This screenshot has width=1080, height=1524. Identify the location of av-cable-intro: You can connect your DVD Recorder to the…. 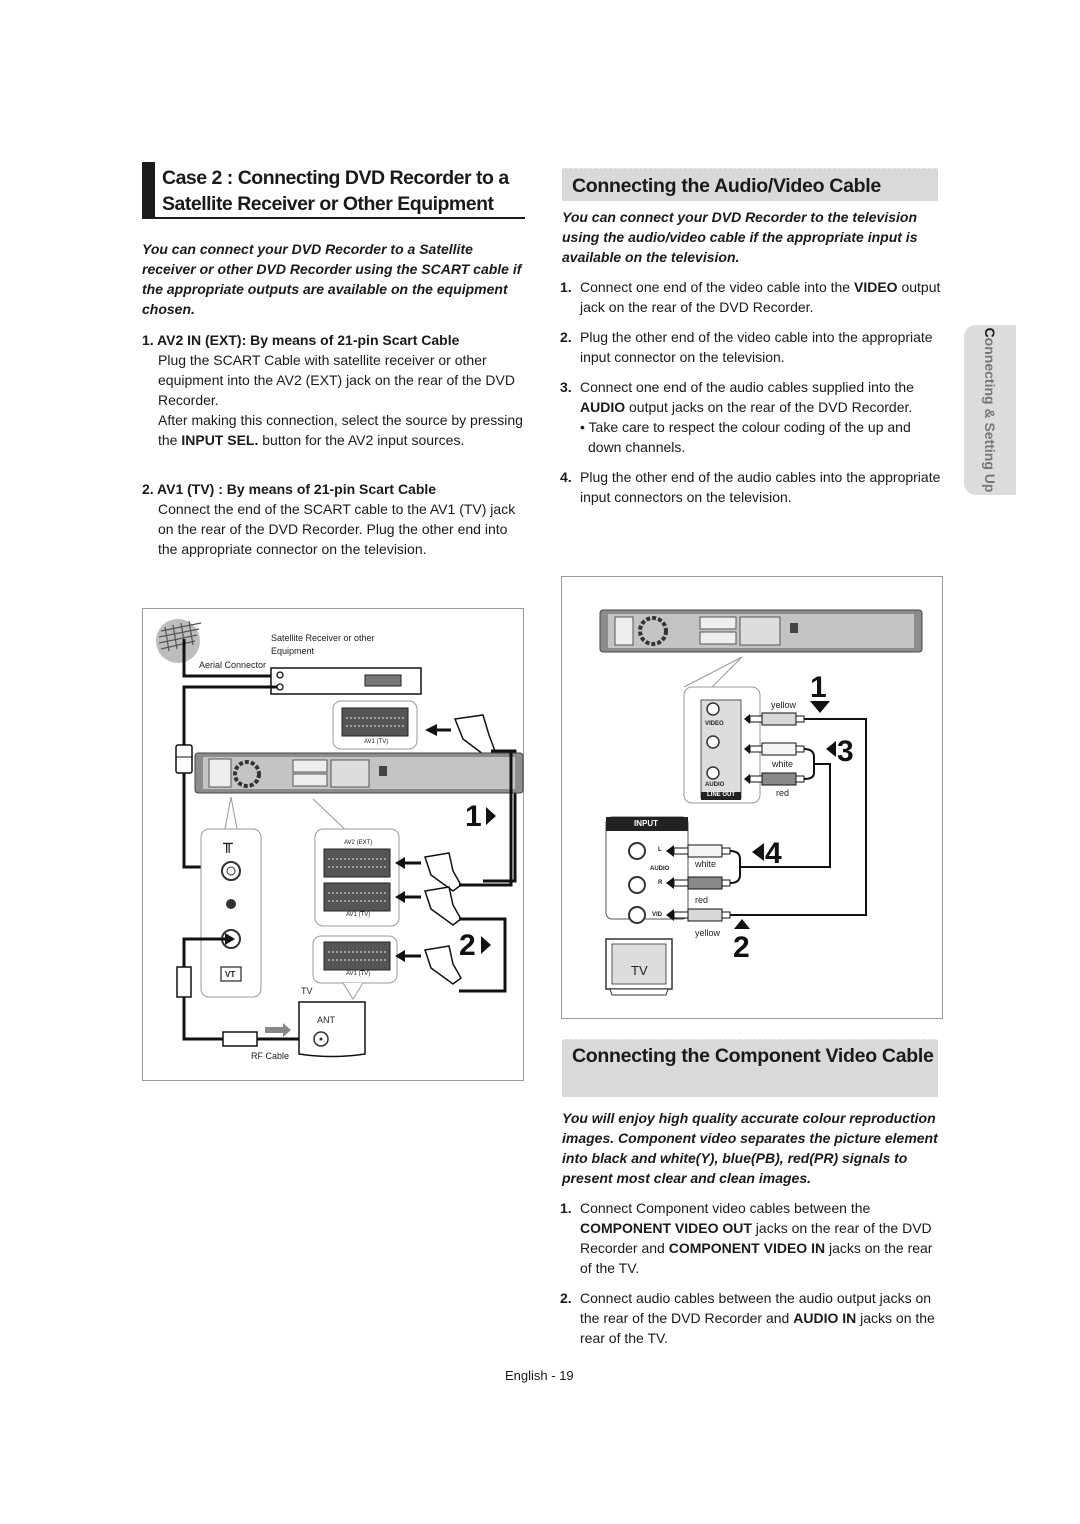
(740, 237).